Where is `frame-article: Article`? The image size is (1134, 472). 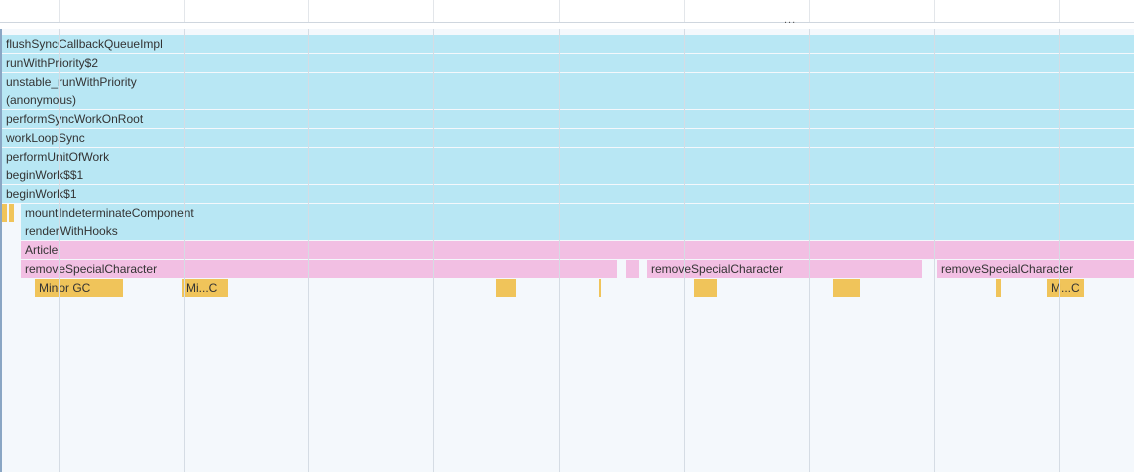
frame-article: Article is located at coordinates (577, 250).